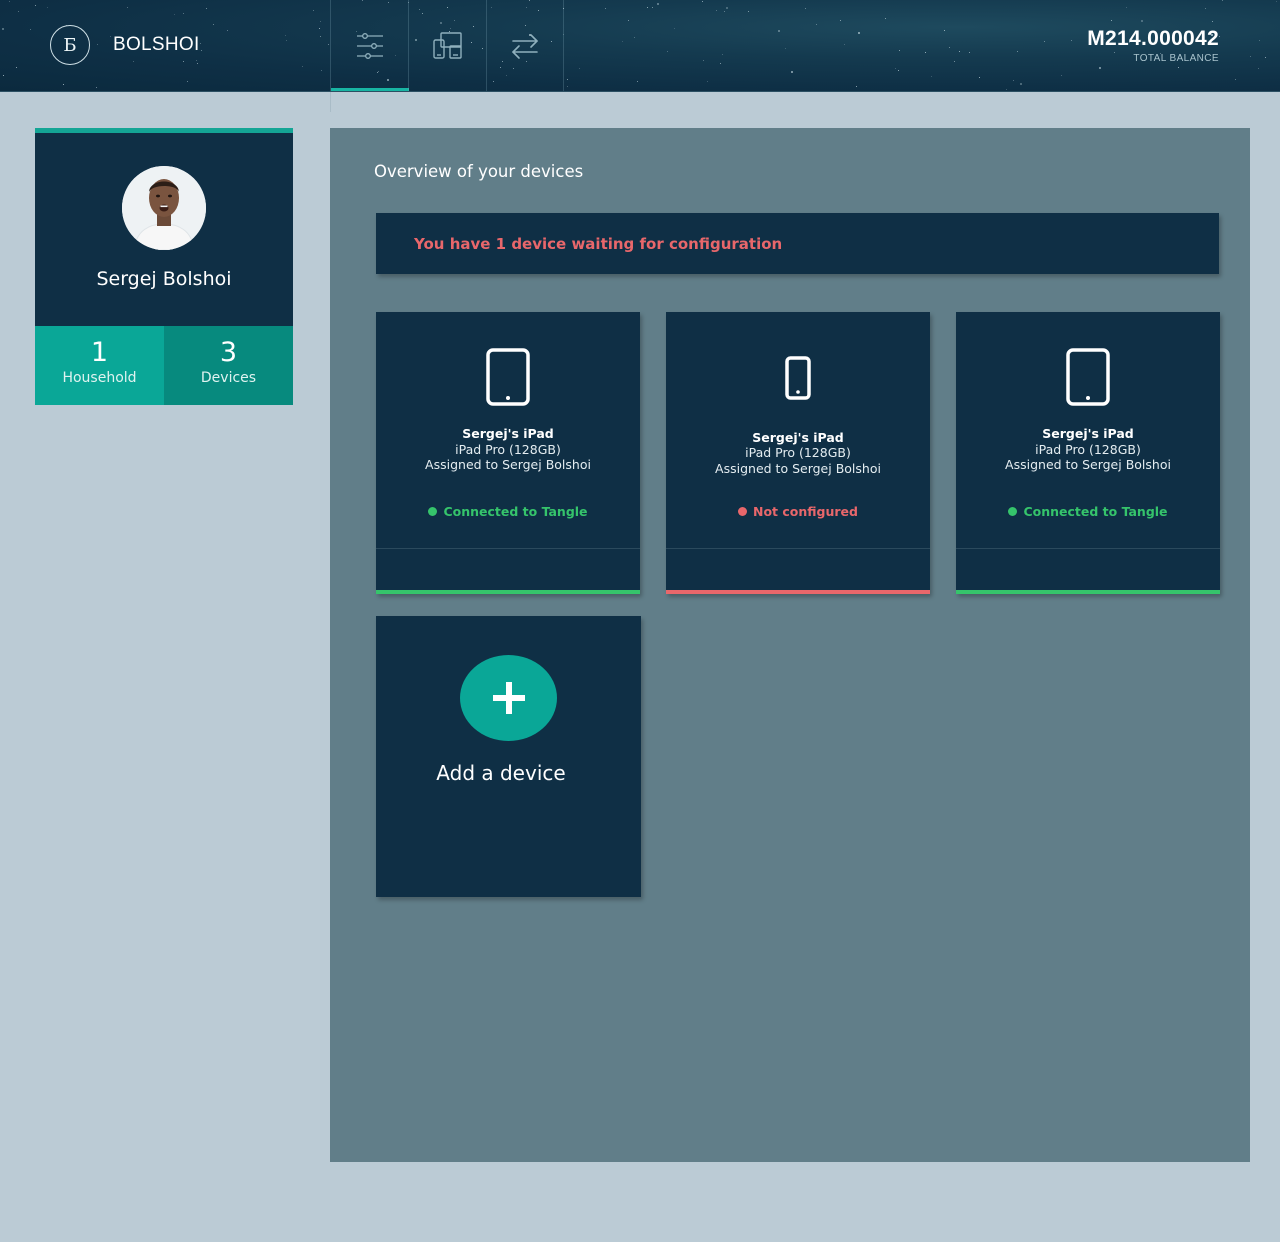  I want to click on total-balance-label: TOTAL BALANCE, so click(1176, 58).